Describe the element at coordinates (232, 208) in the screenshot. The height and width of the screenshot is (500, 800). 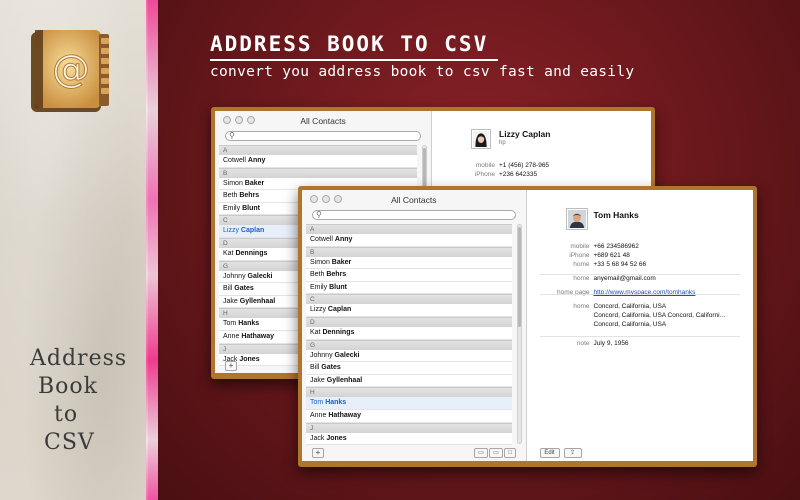
I see `contact-first-name: Emily` at that location.